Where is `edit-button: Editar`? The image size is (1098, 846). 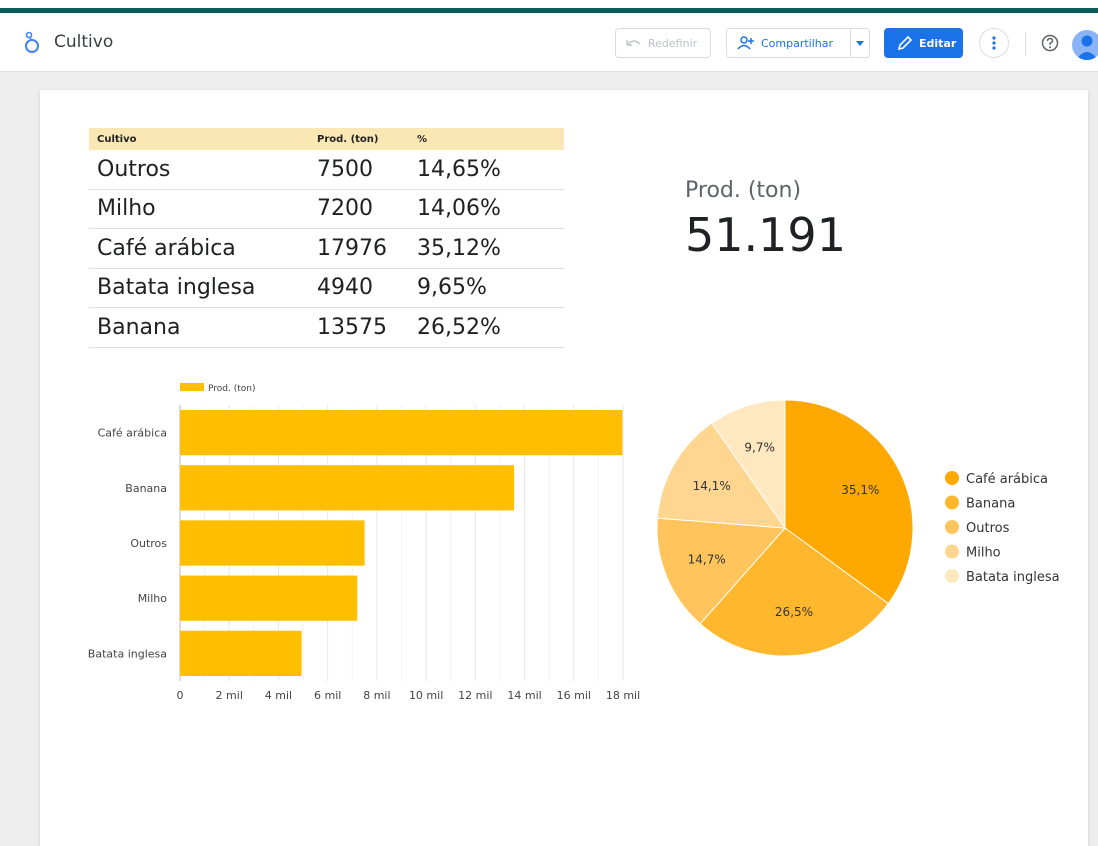
edit-button: Editar is located at coordinates (923, 43).